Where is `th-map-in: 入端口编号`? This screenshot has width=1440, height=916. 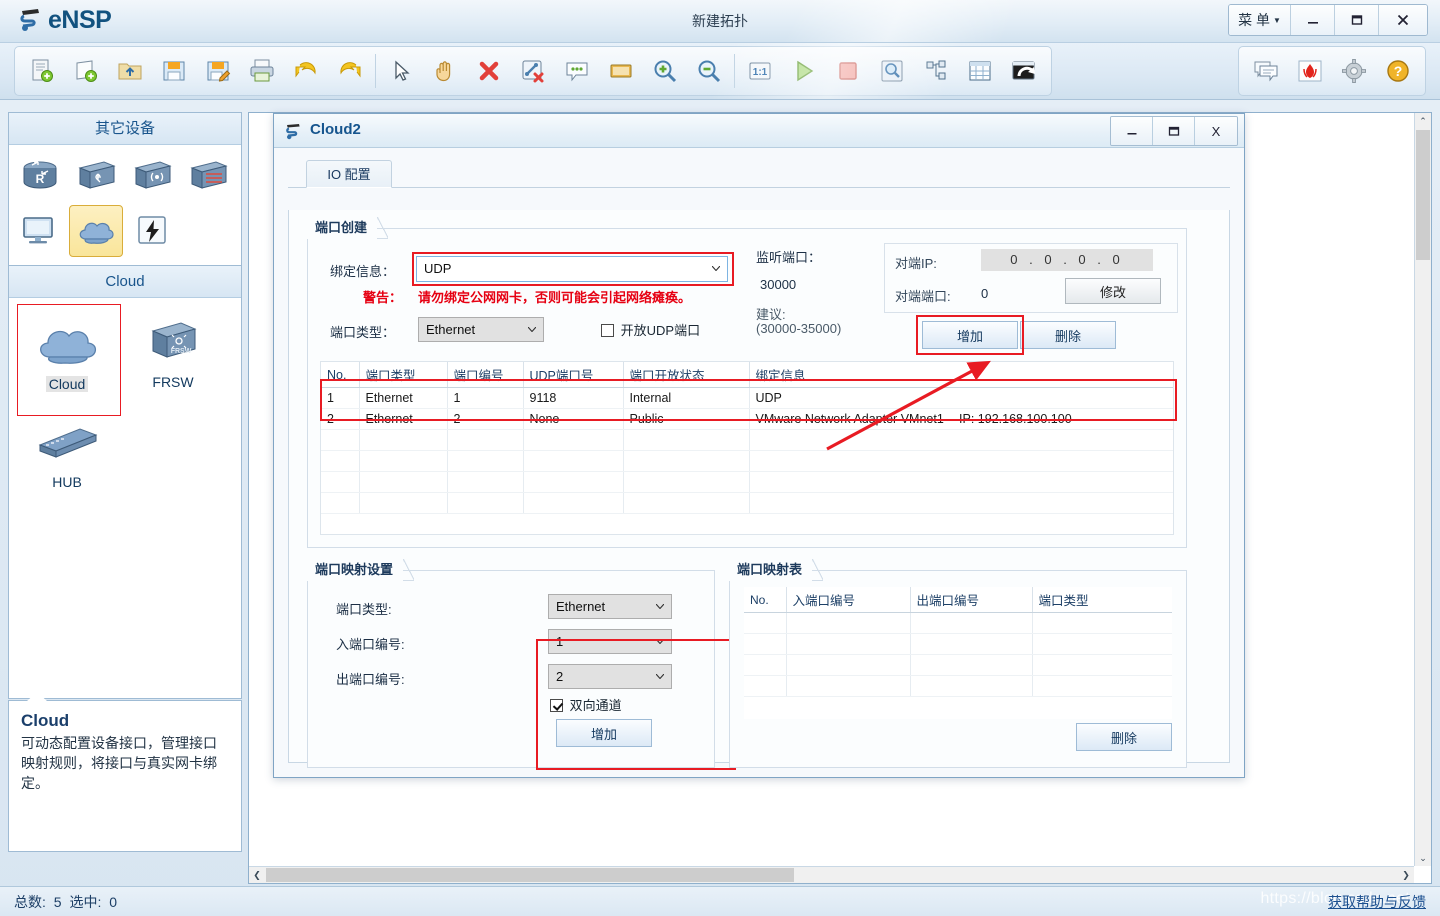 th-map-in: 入端口编号 is located at coordinates (848, 600).